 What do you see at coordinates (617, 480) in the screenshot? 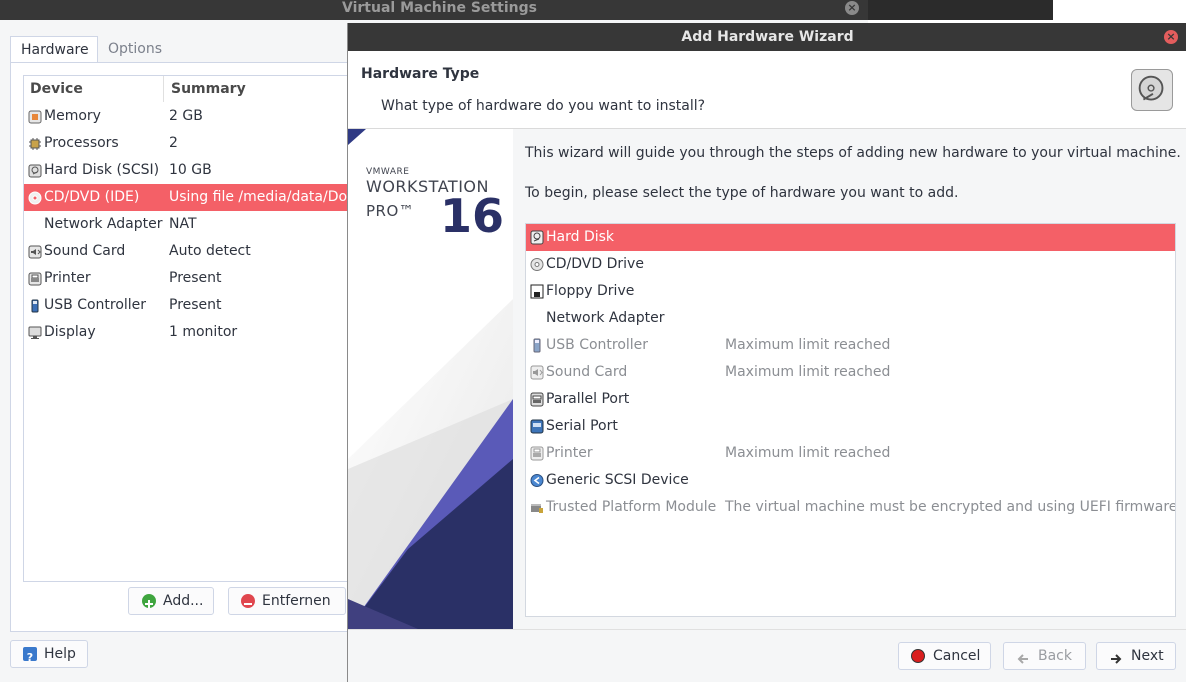
I see `hw-item-label: Generic SCSI Device` at bounding box center [617, 480].